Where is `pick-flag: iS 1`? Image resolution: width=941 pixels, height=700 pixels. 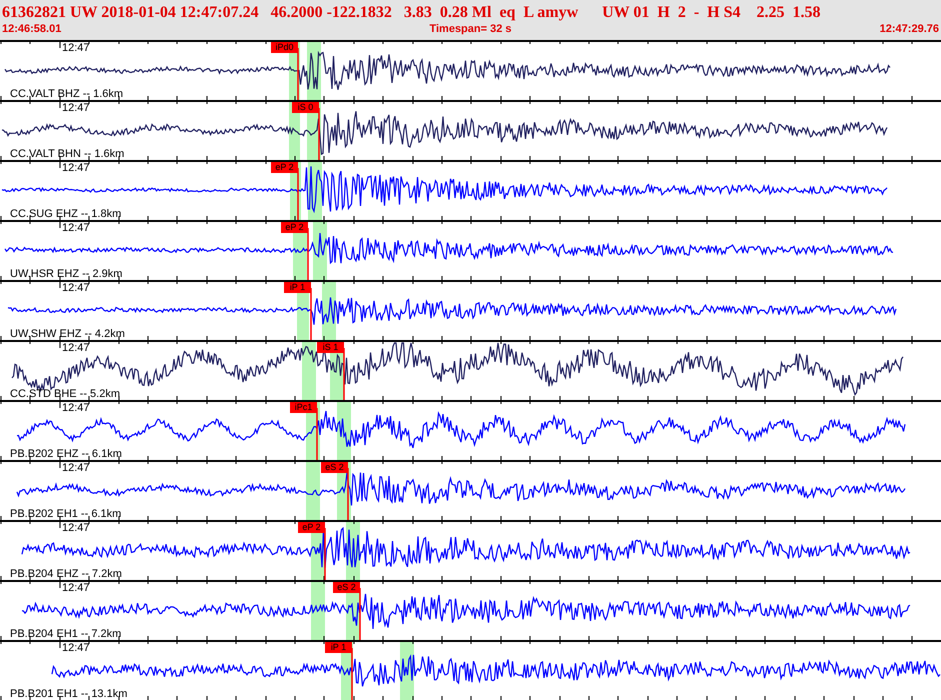 pick-flag: iS 1 is located at coordinates (330, 347).